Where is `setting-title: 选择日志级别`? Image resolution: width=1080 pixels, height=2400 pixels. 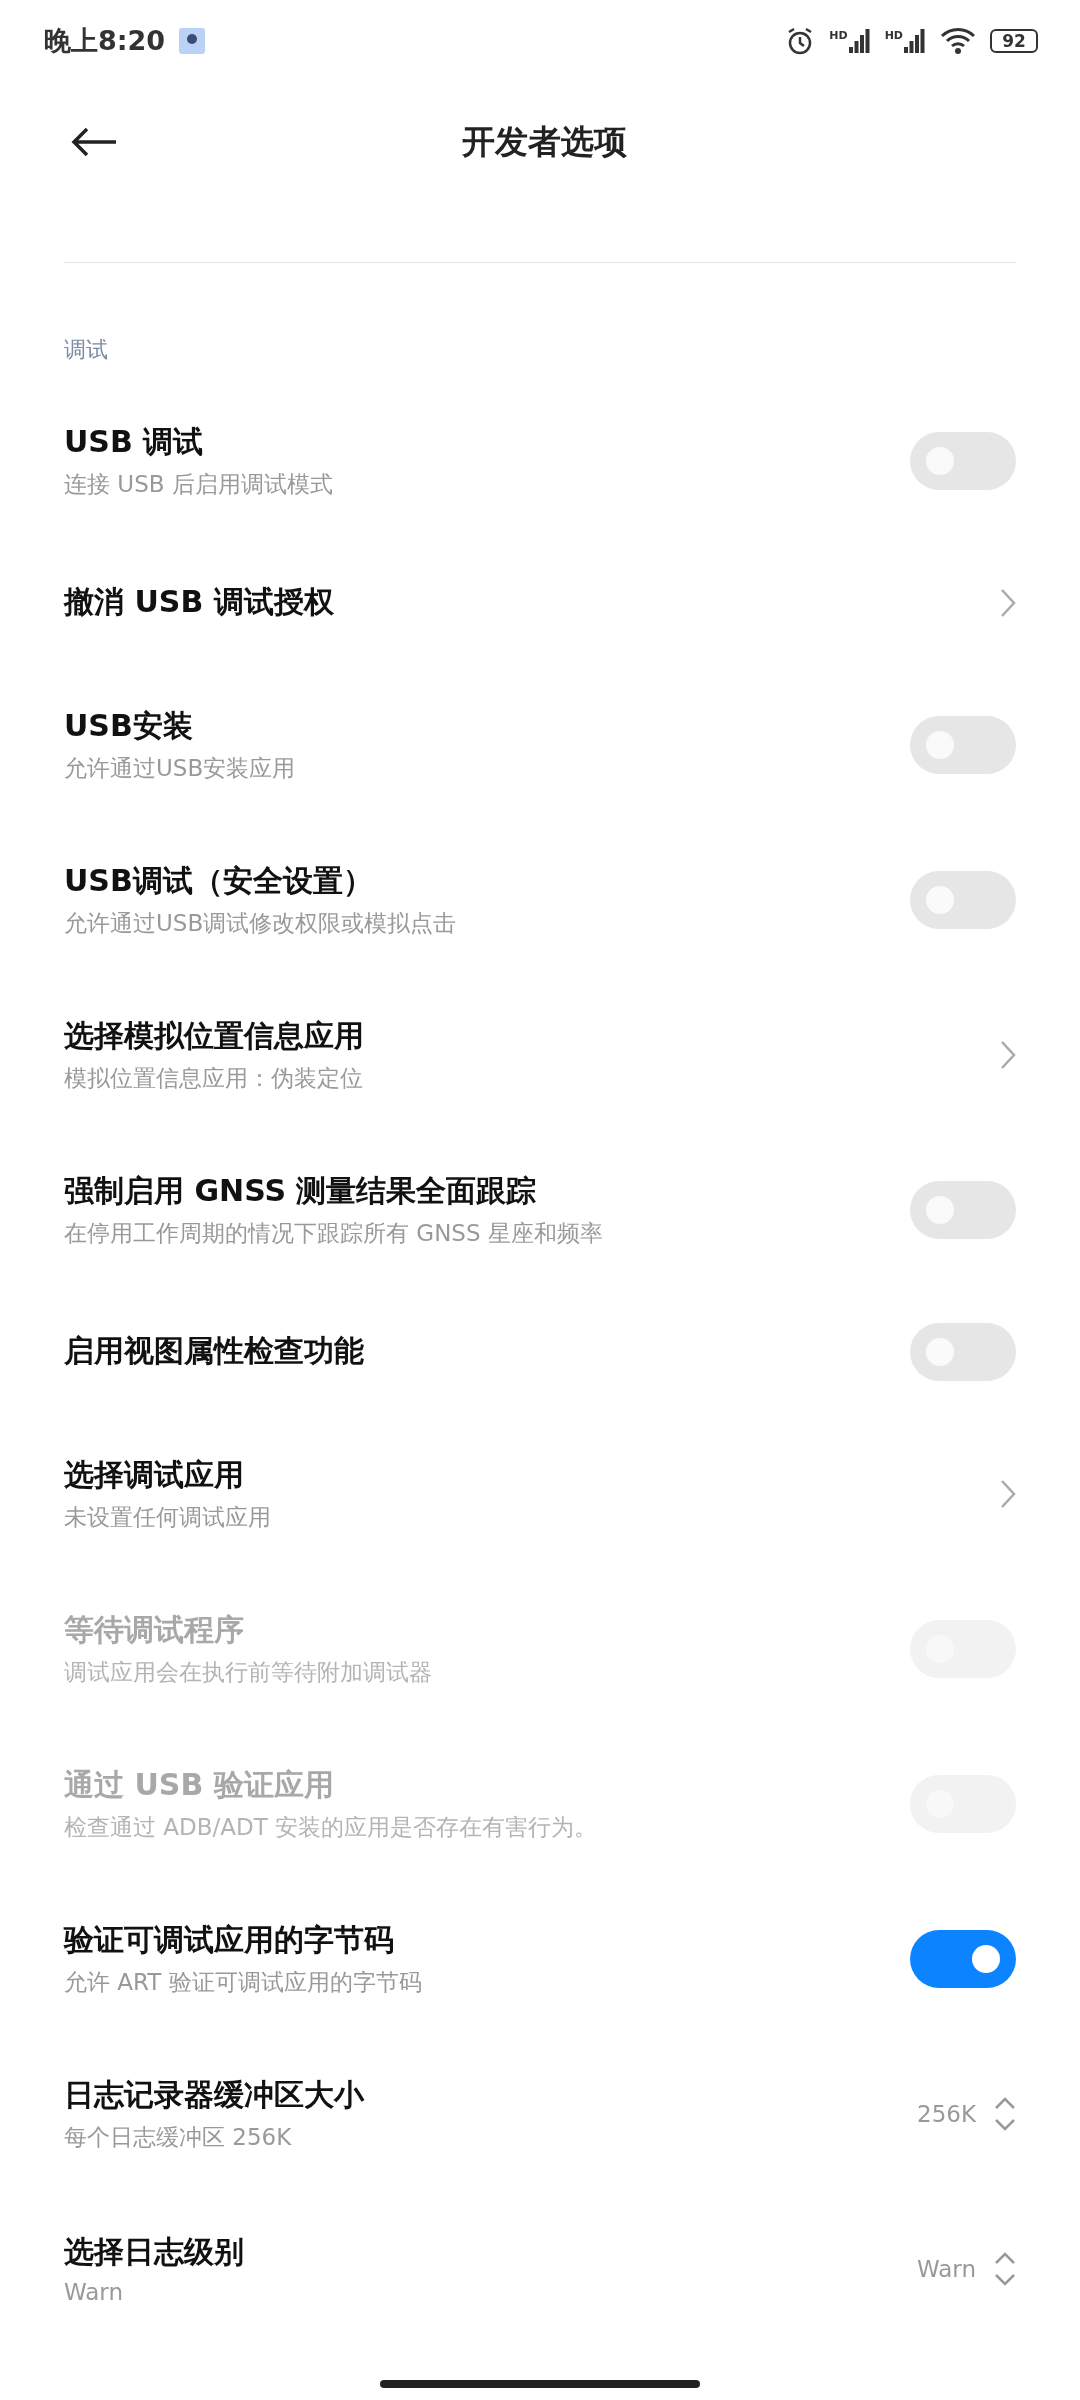 setting-title: 选择日志级别 is located at coordinates (154, 2252).